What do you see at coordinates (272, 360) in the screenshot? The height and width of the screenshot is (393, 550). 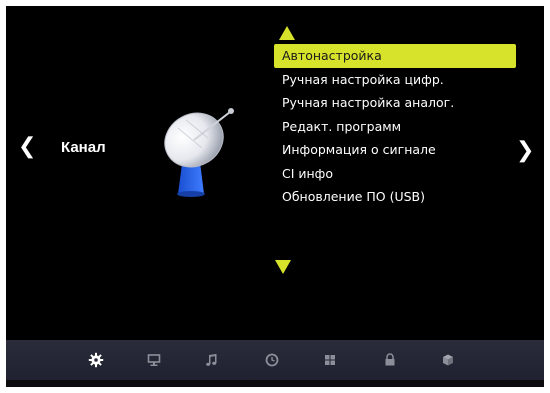 I see `clock-icon` at bounding box center [272, 360].